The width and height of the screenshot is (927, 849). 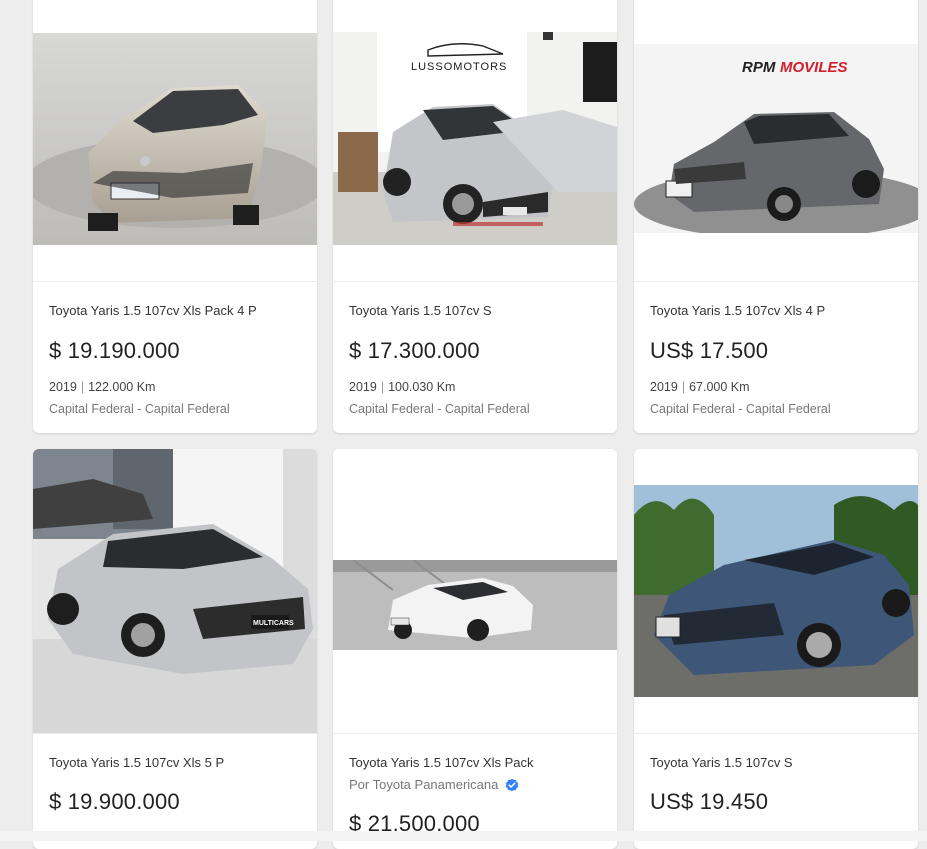 What do you see at coordinates (441, 762) in the screenshot?
I see `listing-title: Toyota Yaris 1.5 107cv Xls Pack` at bounding box center [441, 762].